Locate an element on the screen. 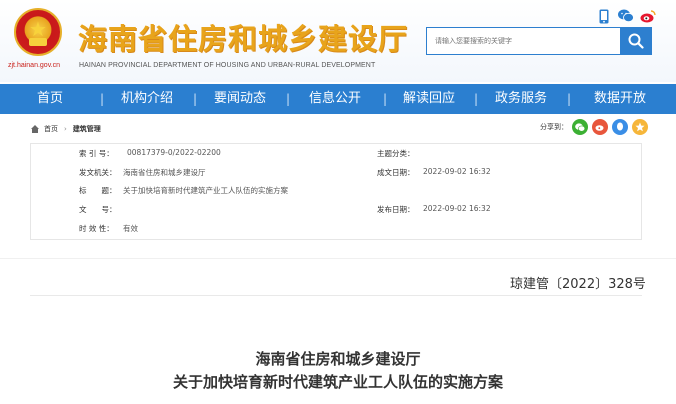 The image size is (676, 404). info-row: 索 引 号： 00817379-0/2022-02200 主题分类： is located at coordinates (336, 157).